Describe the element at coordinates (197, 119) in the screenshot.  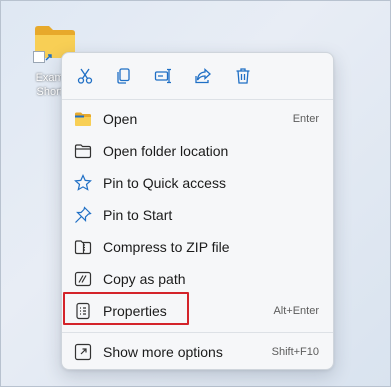
I see `menu-item-open: Open Enter` at that location.